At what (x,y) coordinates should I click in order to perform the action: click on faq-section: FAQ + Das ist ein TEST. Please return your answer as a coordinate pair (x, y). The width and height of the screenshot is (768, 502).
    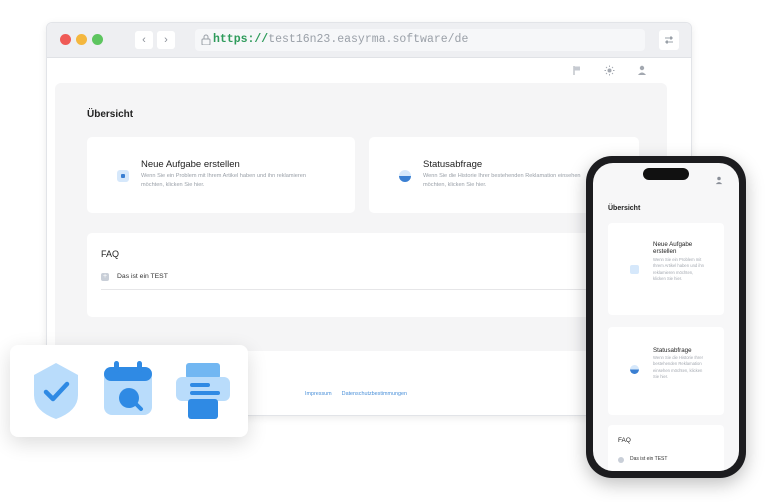
    Looking at the image, I should click on (367, 275).